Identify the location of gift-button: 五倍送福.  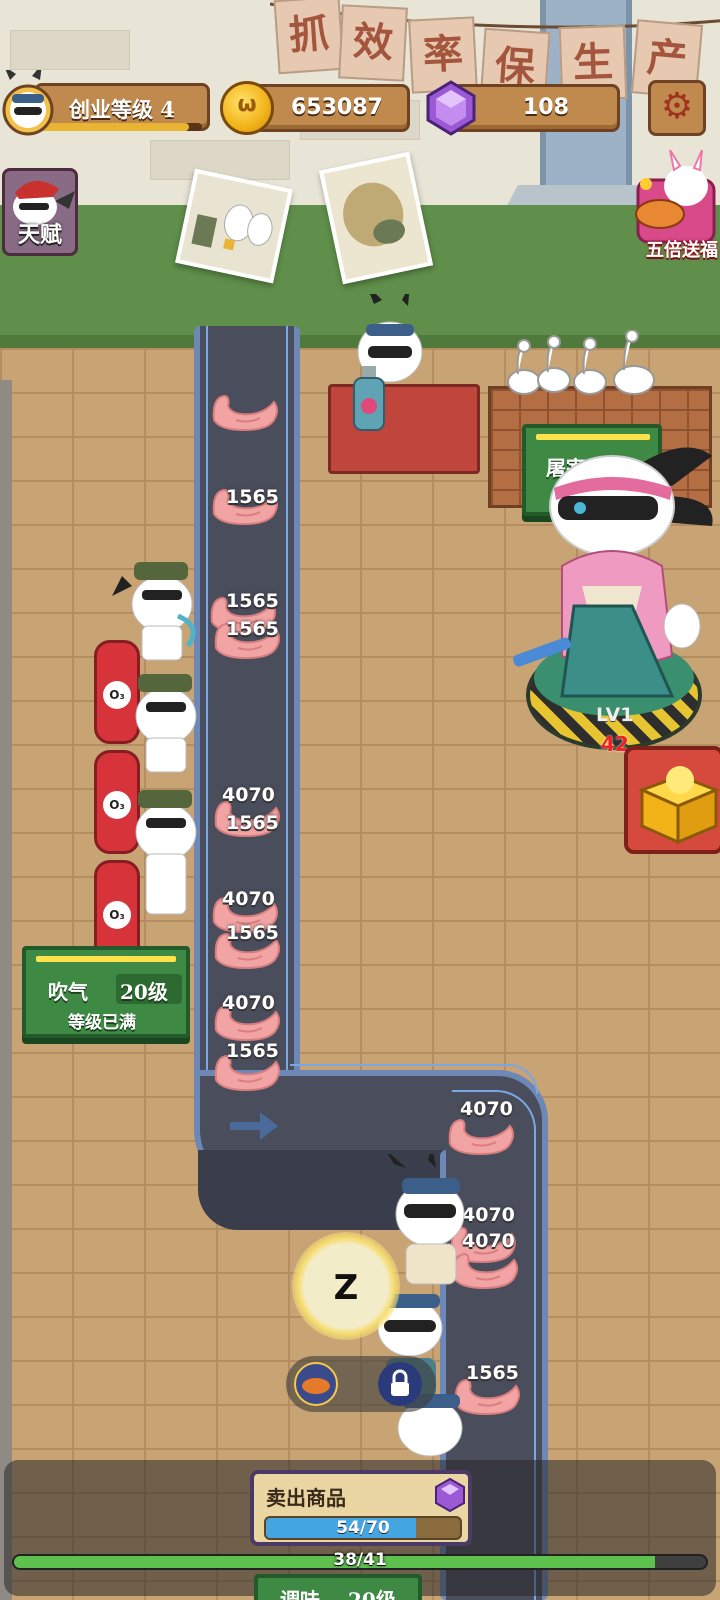
(674, 206).